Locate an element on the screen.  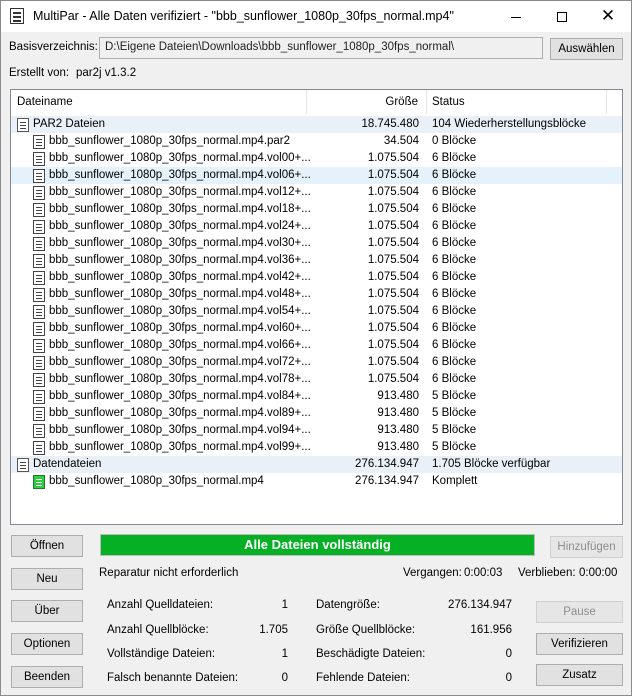
close-button: ✕ is located at coordinates (608, 16).